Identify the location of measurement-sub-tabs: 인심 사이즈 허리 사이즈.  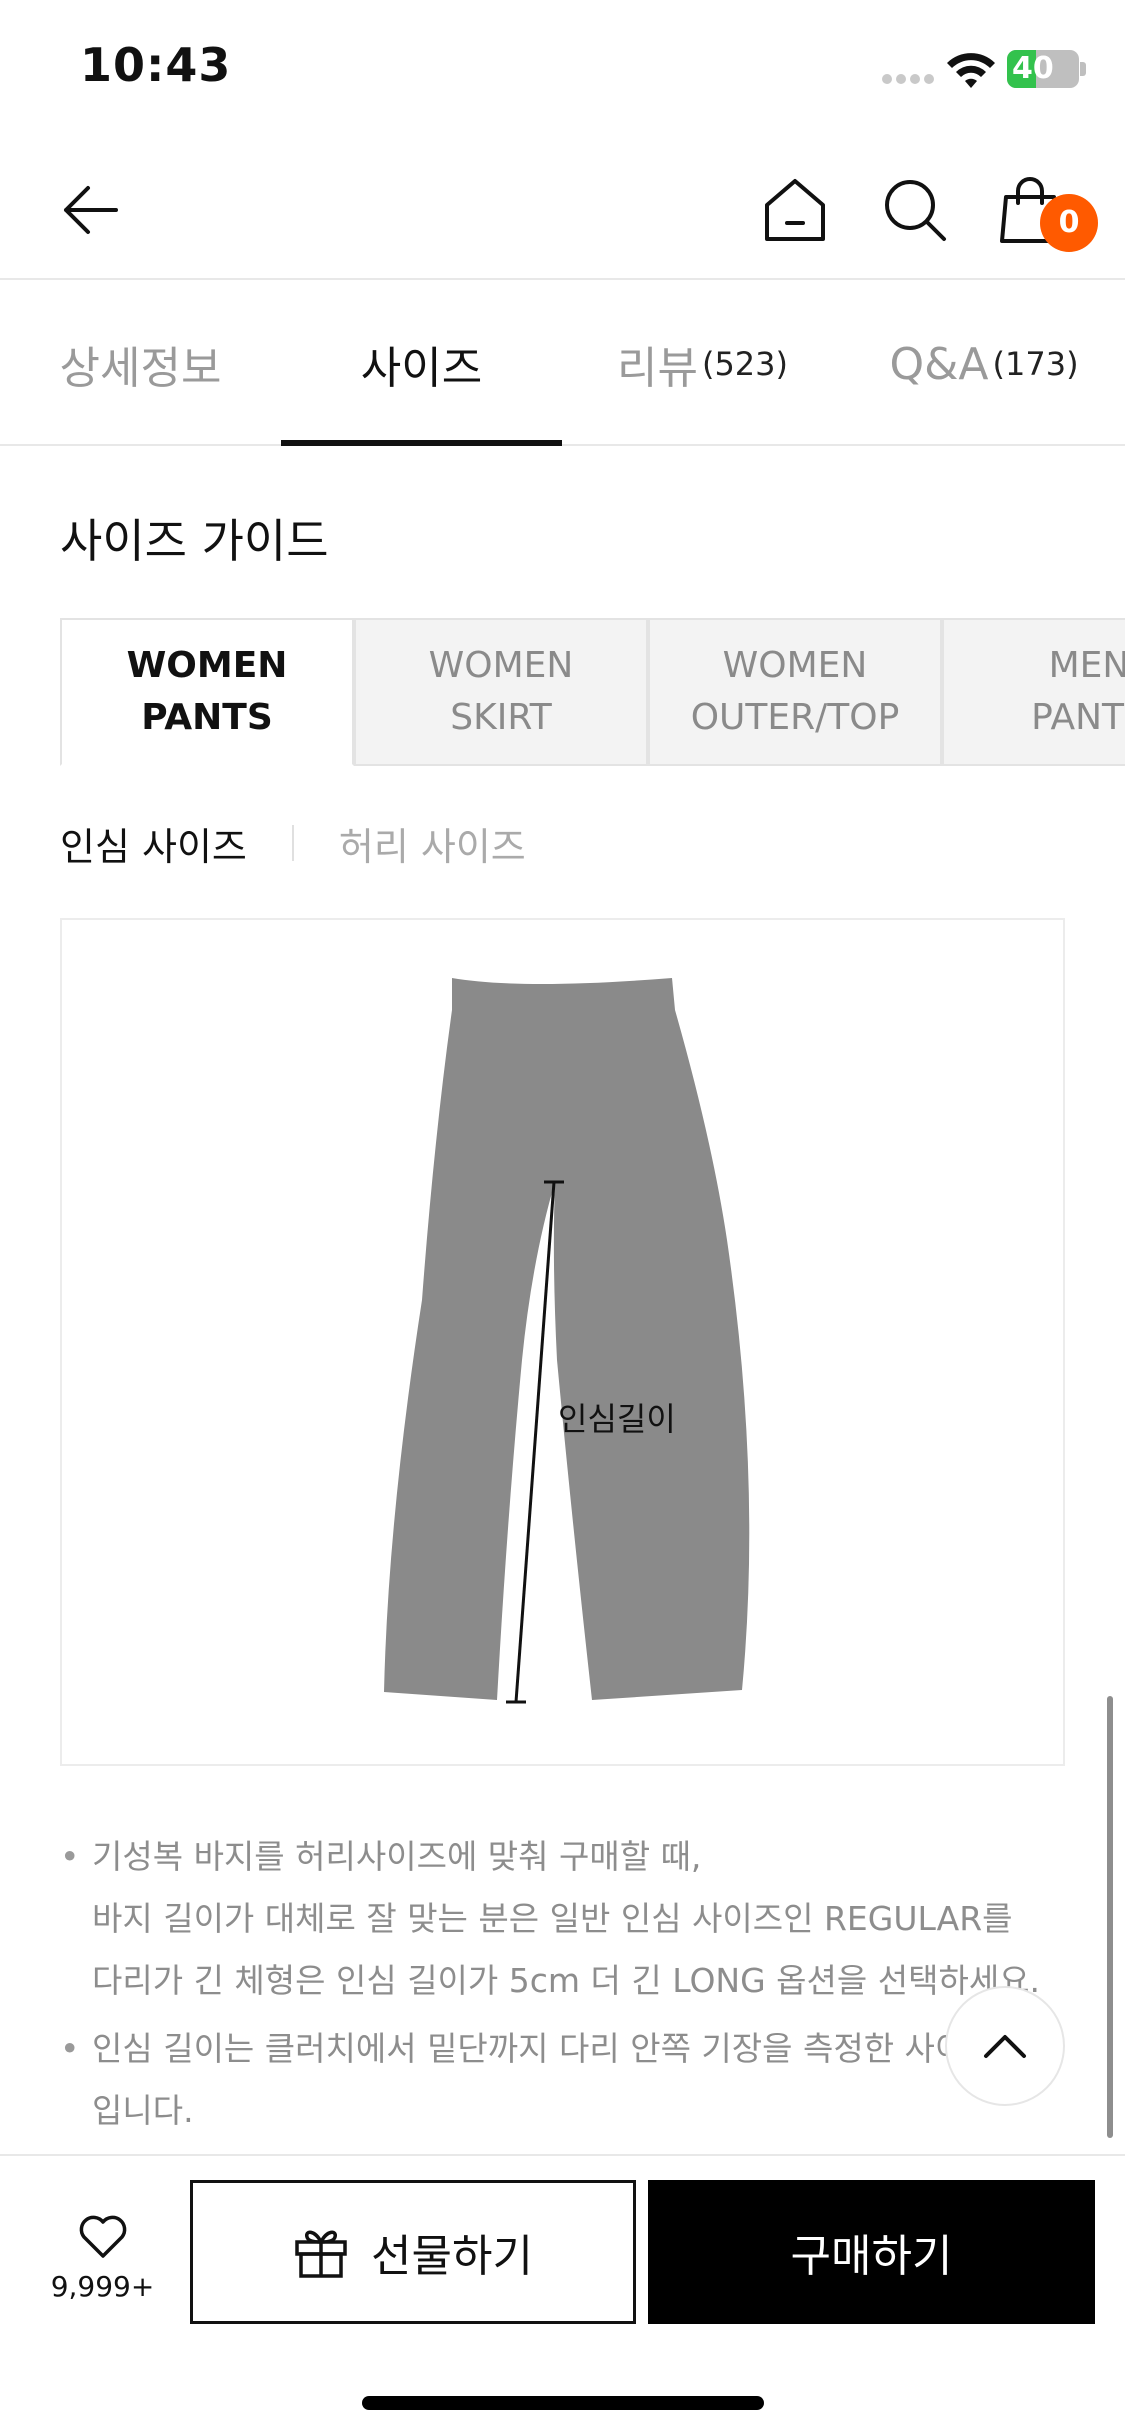
(293, 843).